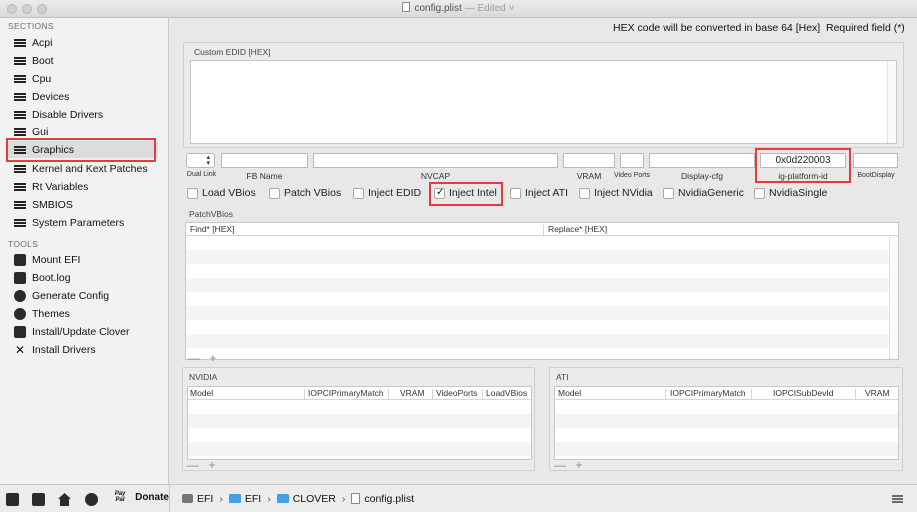  I want to click on checkbox-inject-edid: Inject EDID, so click(387, 193).